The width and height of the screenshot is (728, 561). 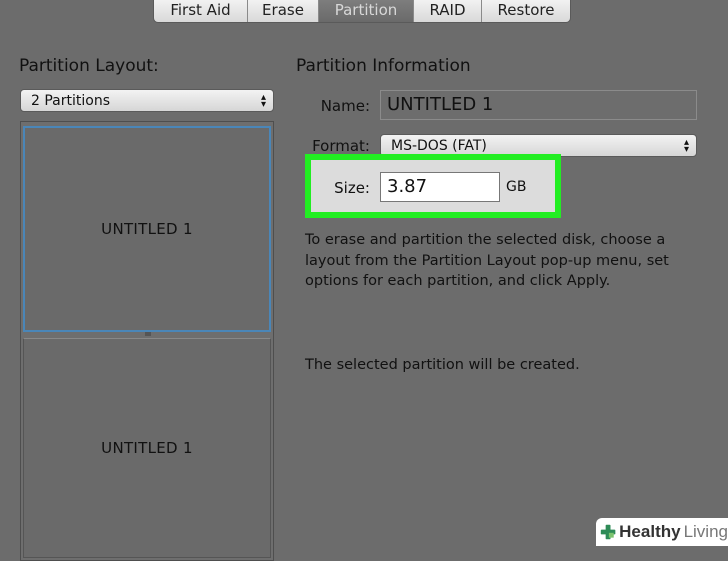 I want to click on name-field: UNTITLED 1, so click(x=538, y=105).